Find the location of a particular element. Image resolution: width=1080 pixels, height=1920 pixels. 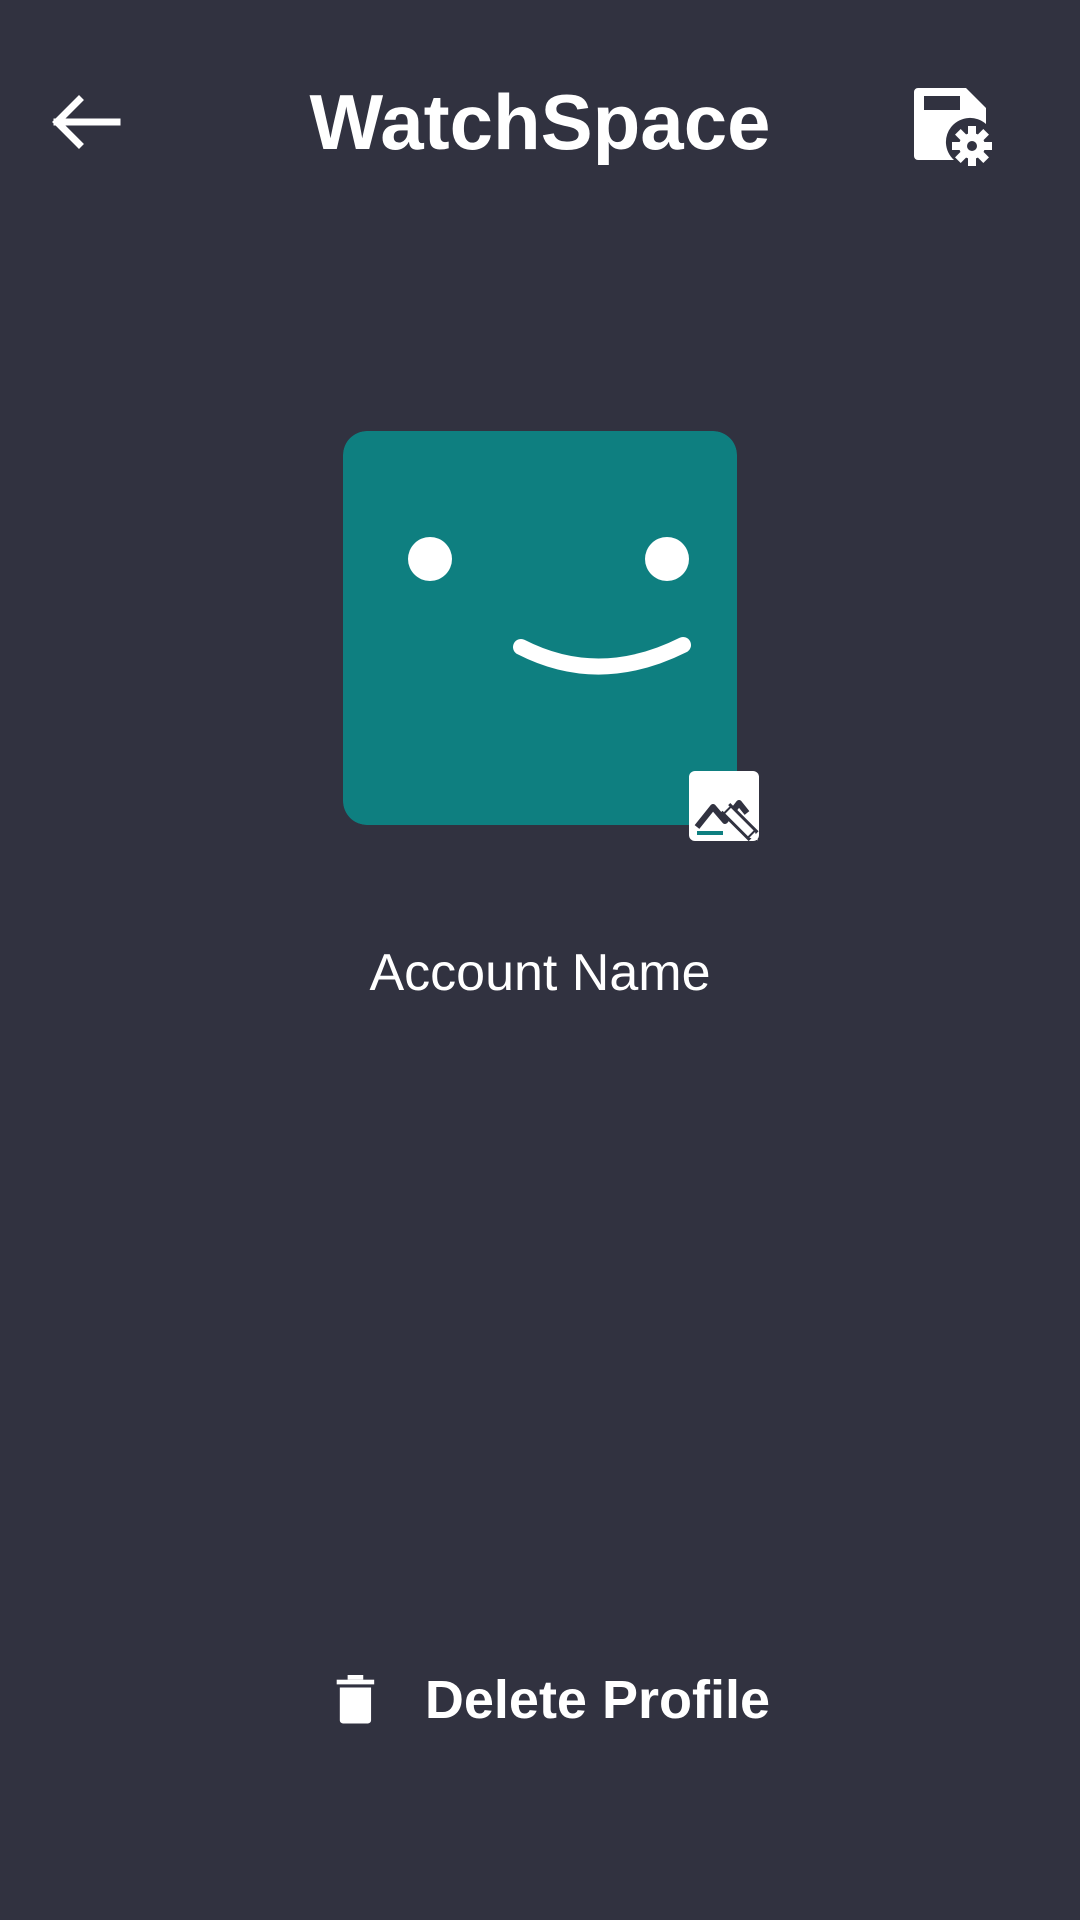

account-name-field: Account Name is located at coordinates (540, 973).